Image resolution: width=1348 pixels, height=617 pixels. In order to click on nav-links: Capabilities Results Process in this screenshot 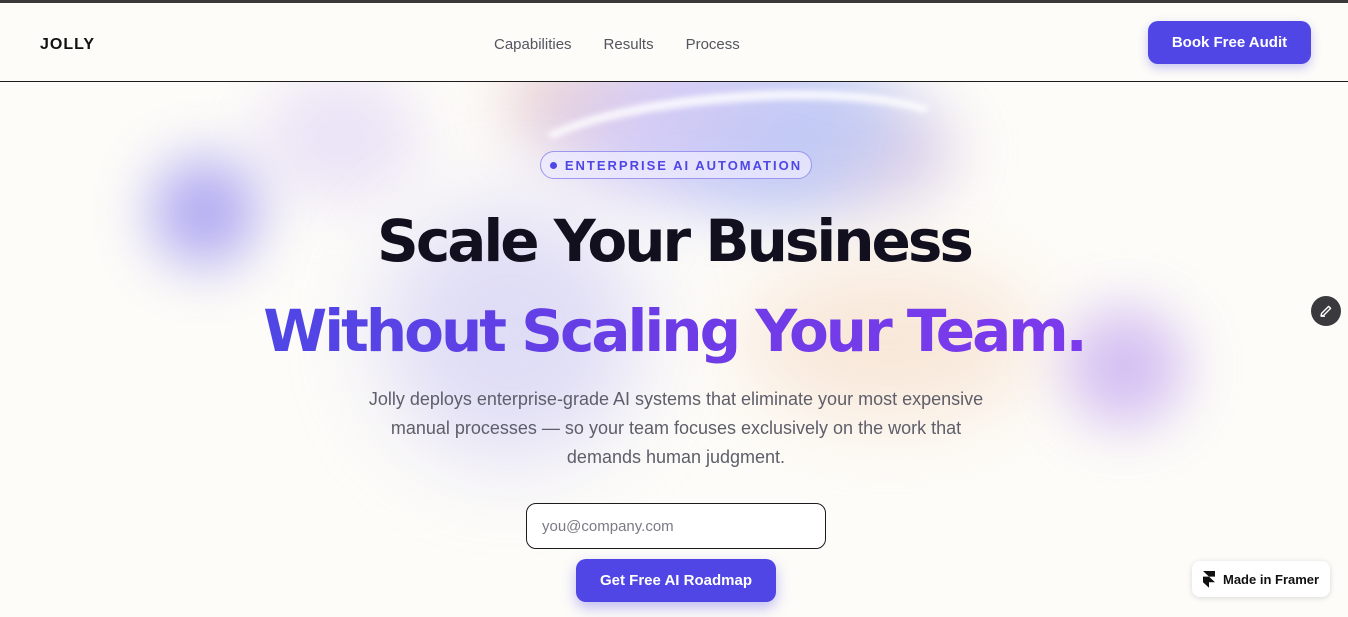, I will do `click(617, 44)`.